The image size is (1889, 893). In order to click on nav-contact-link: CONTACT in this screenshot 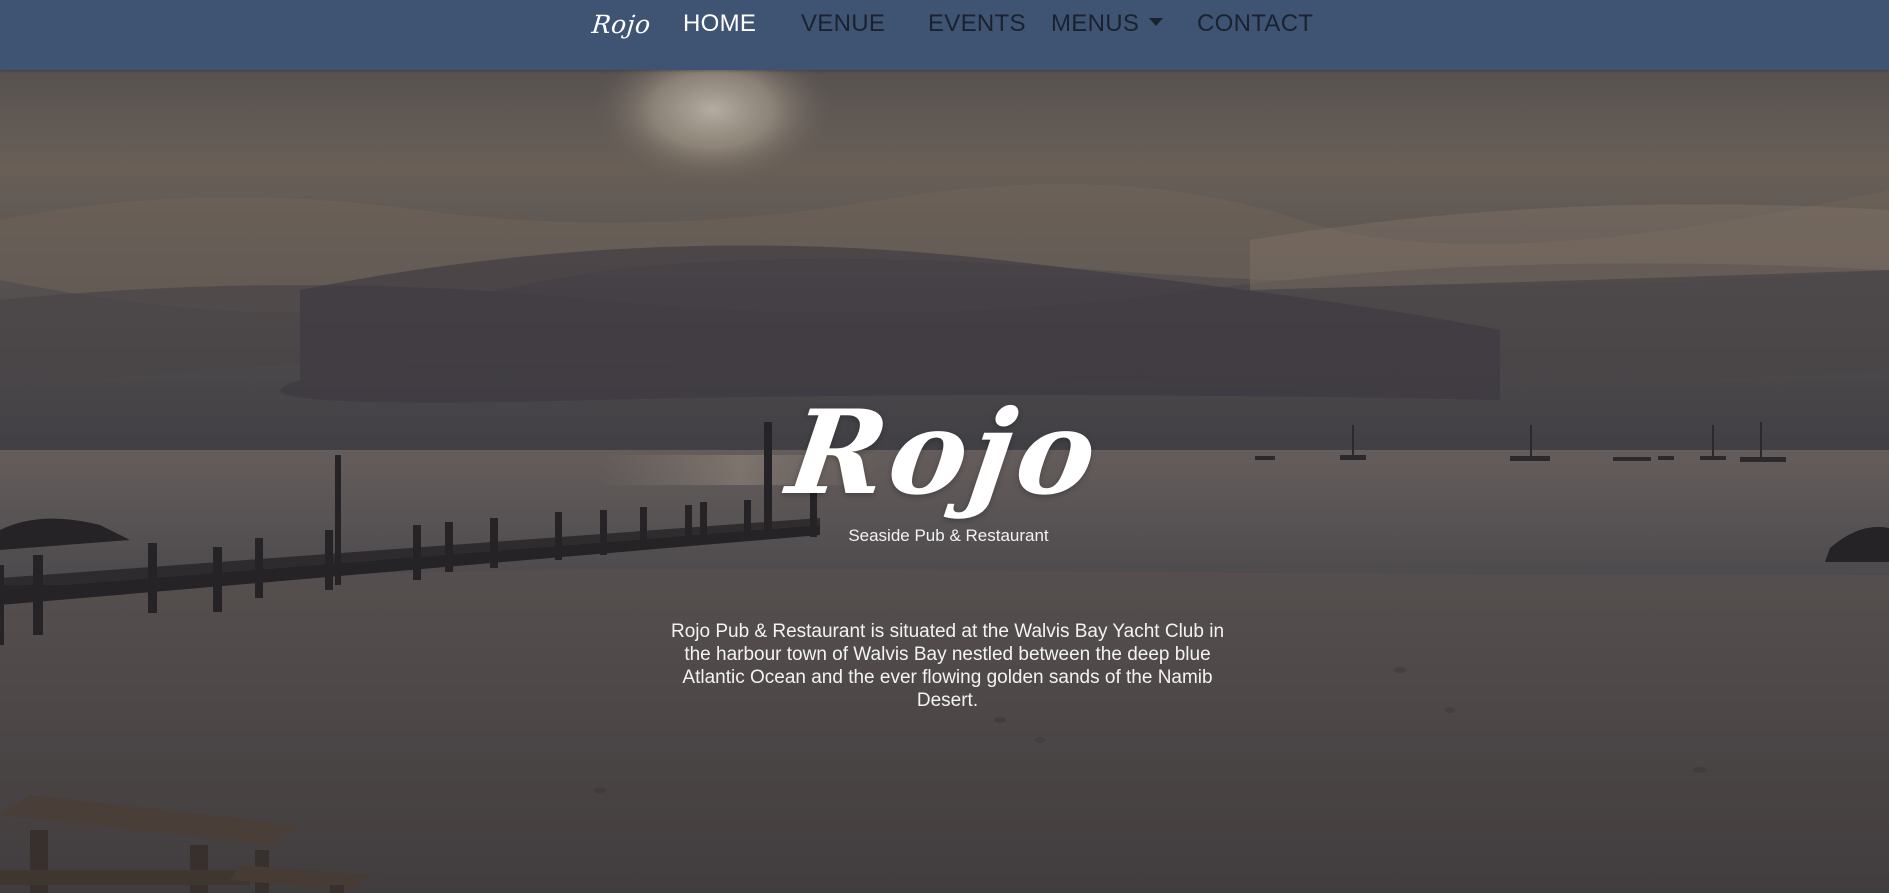, I will do `click(1255, 24)`.